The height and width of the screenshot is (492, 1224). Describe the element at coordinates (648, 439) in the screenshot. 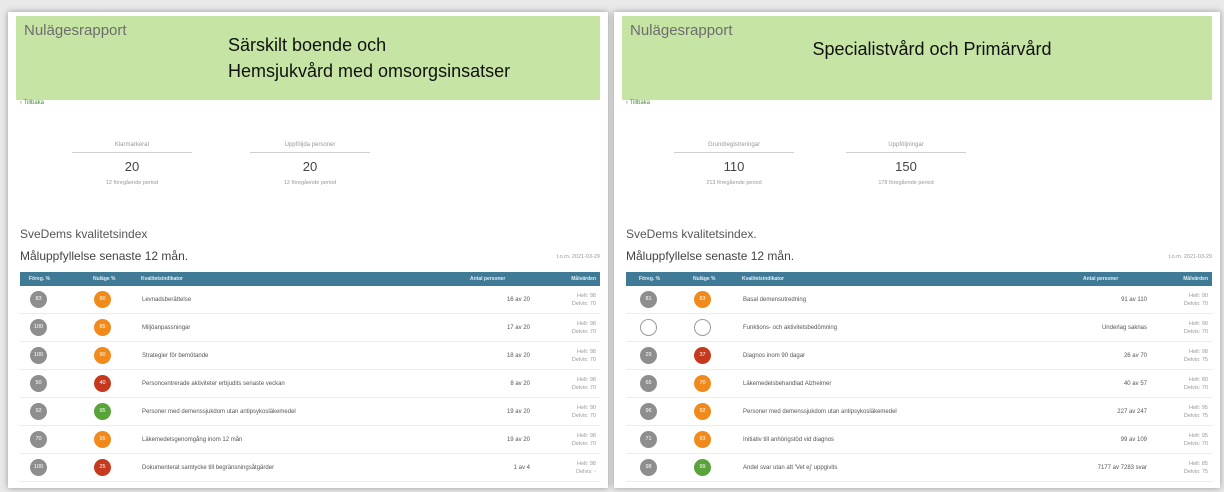

I see `previous-percent-badge: 71` at that location.